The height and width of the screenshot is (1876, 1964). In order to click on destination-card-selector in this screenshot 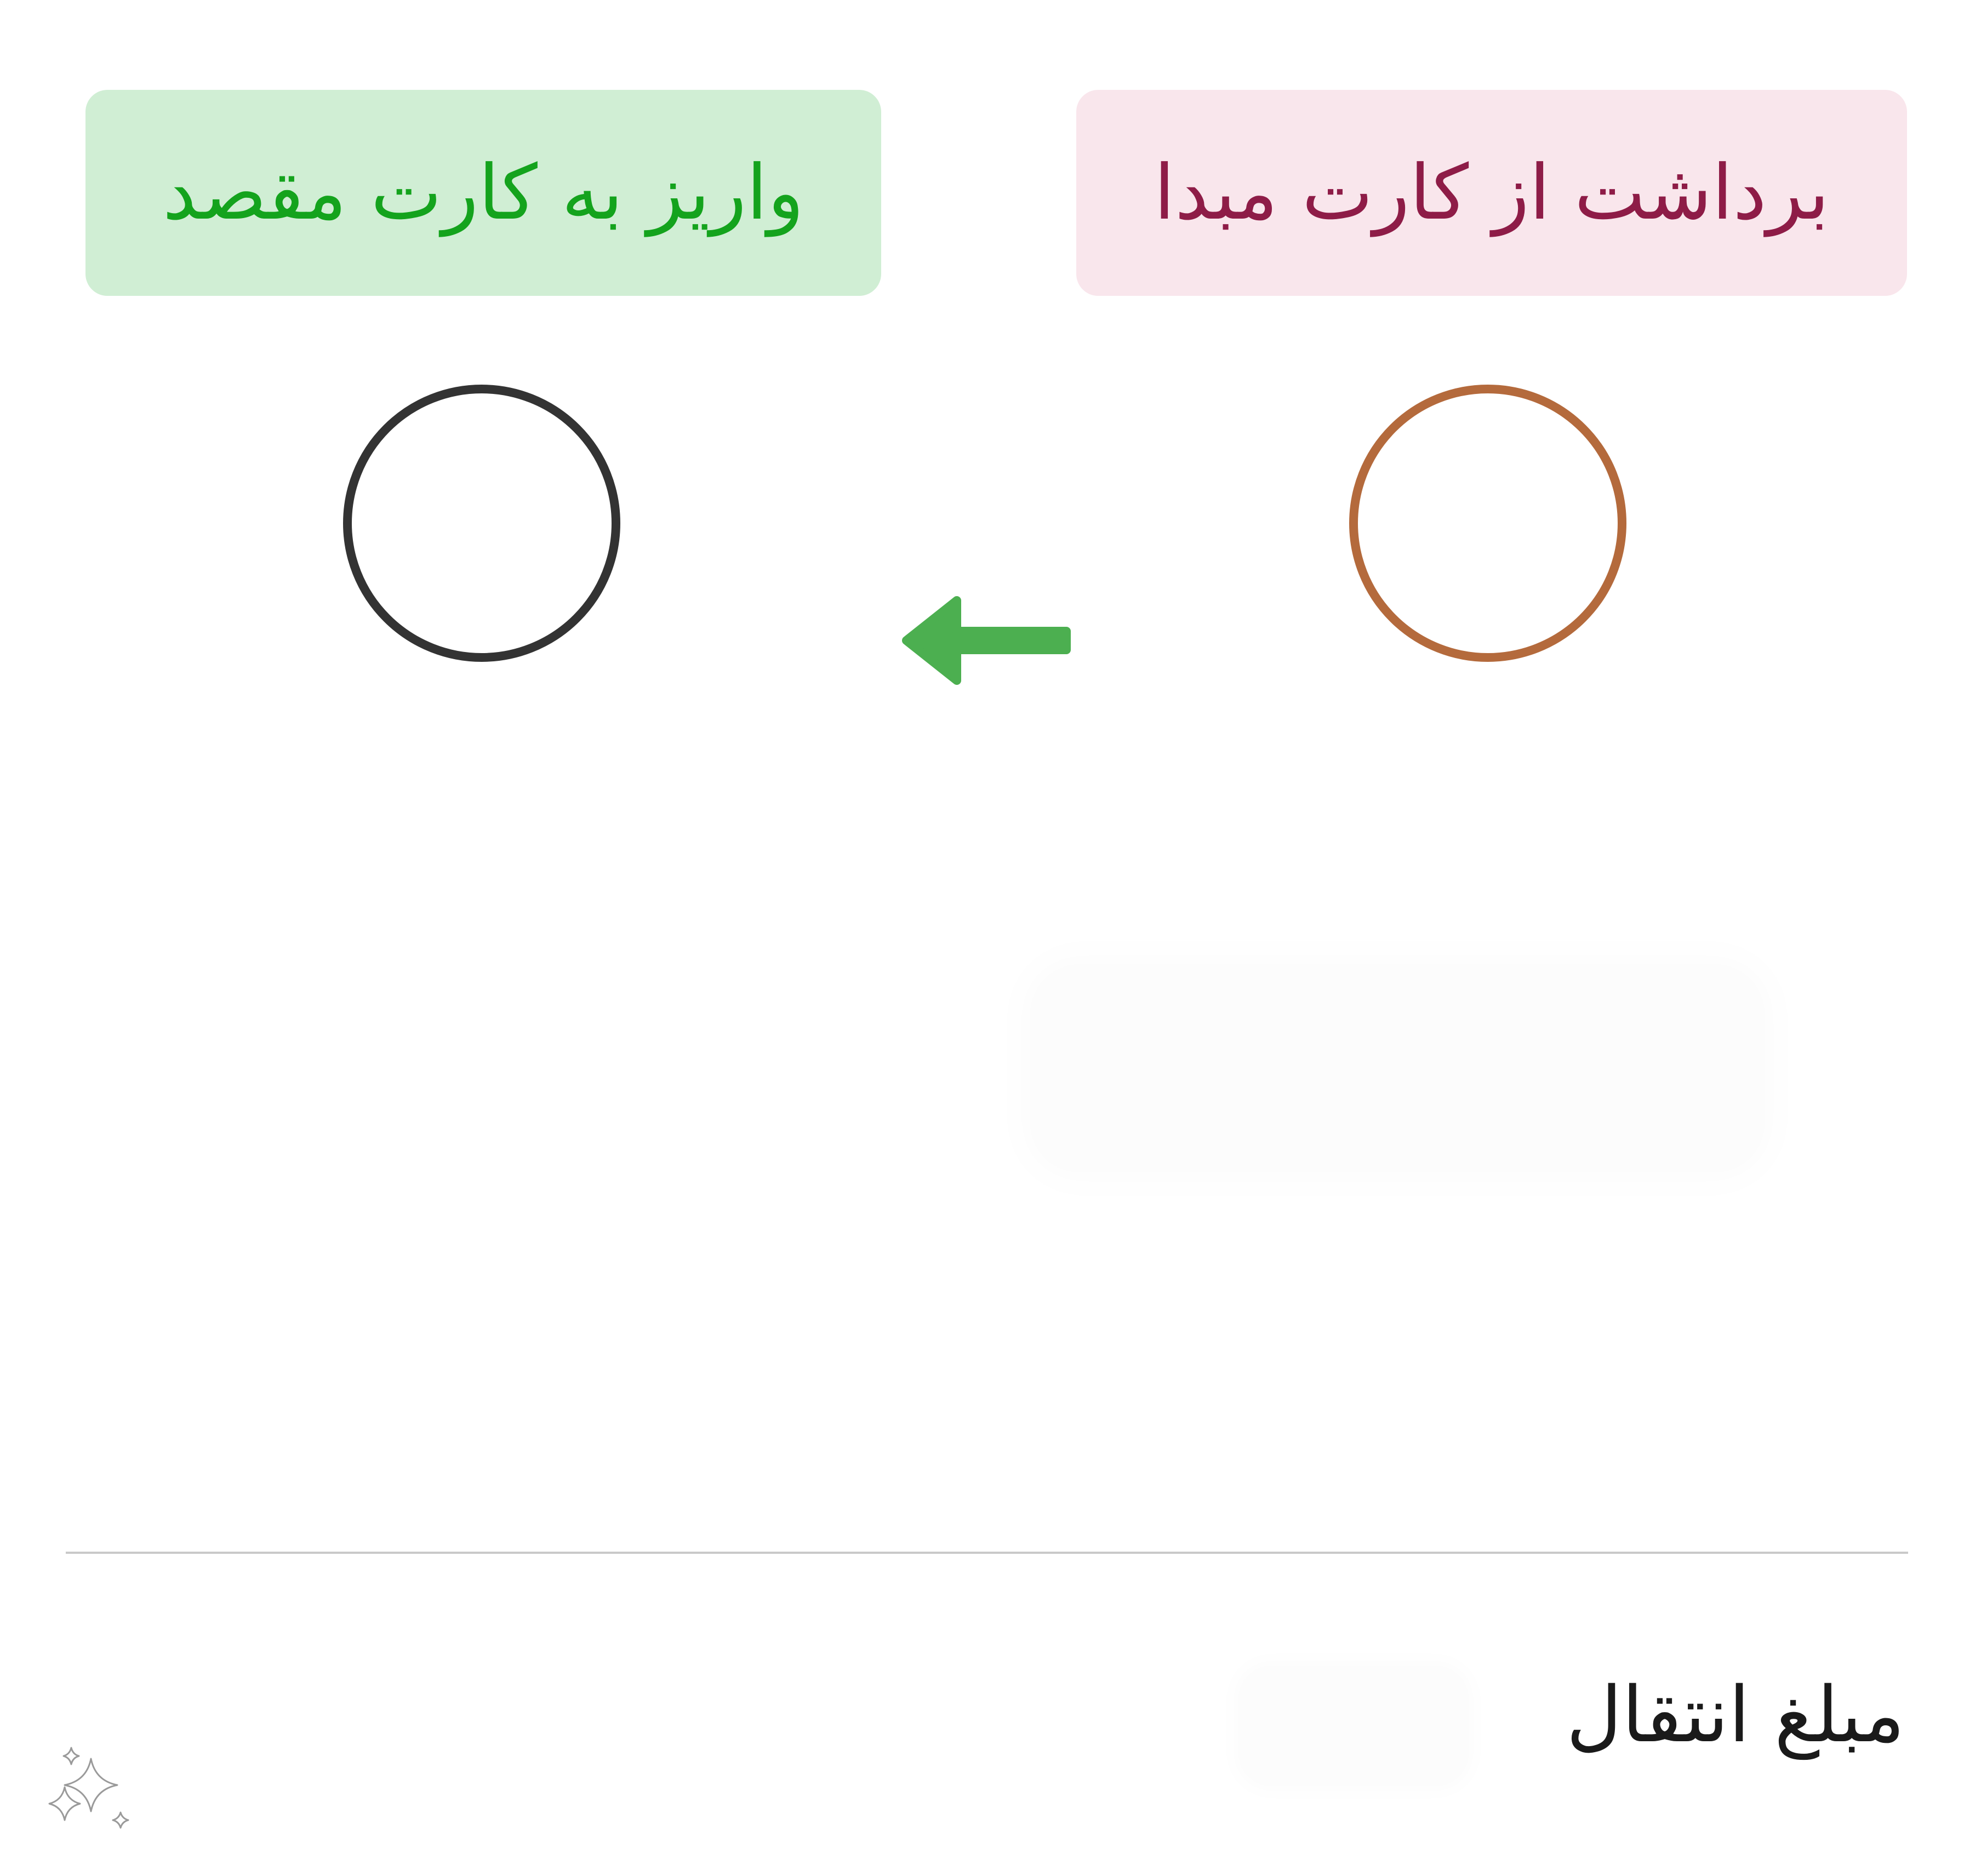, I will do `click(481, 523)`.